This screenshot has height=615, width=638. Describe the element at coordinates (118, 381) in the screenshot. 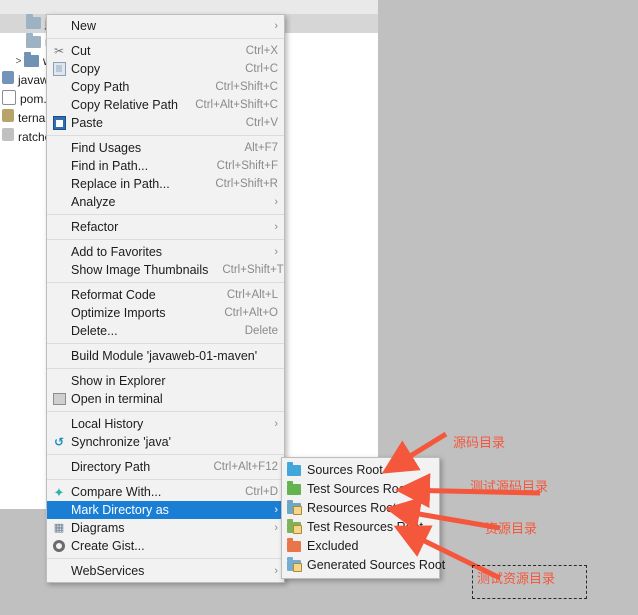

I see `menu-item-label: Show in Explorer` at that location.